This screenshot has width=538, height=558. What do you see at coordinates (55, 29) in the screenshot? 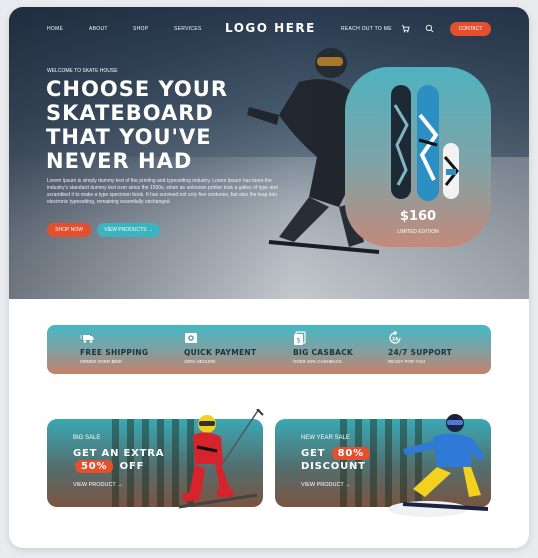
I see `nav-home: HOME` at bounding box center [55, 29].